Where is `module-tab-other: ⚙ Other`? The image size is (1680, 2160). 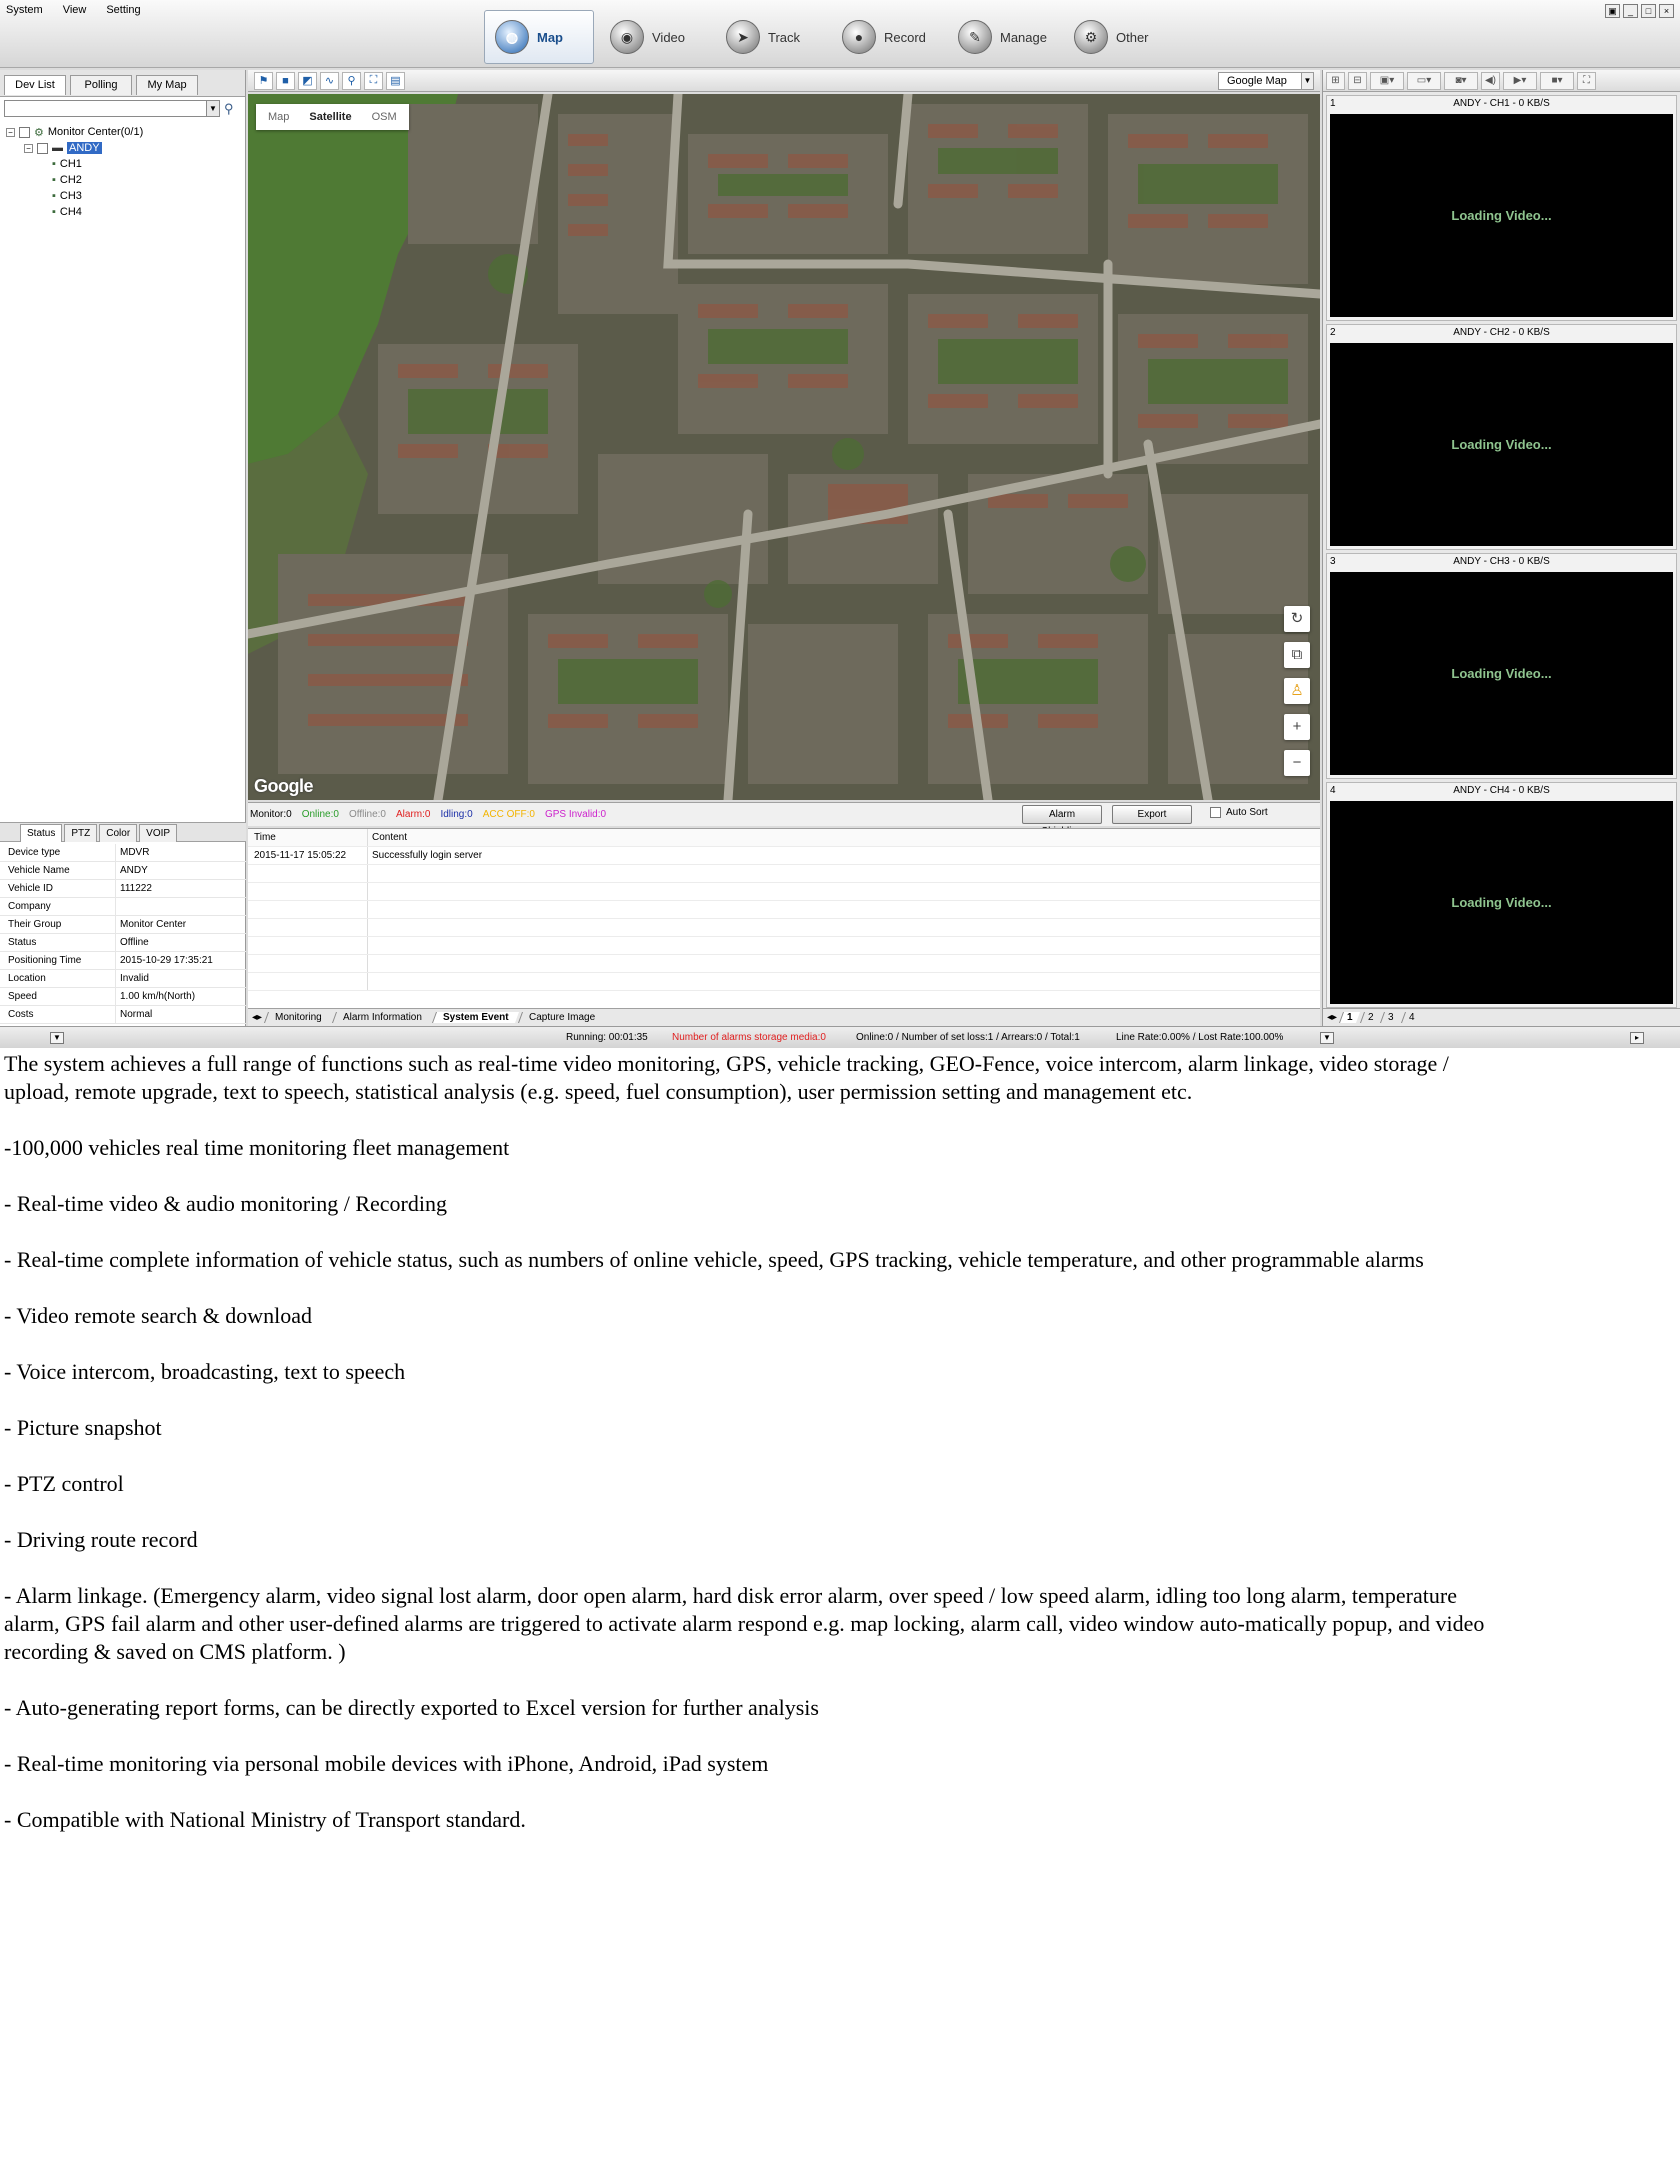 module-tab-other: ⚙ Other is located at coordinates (1119, 37).